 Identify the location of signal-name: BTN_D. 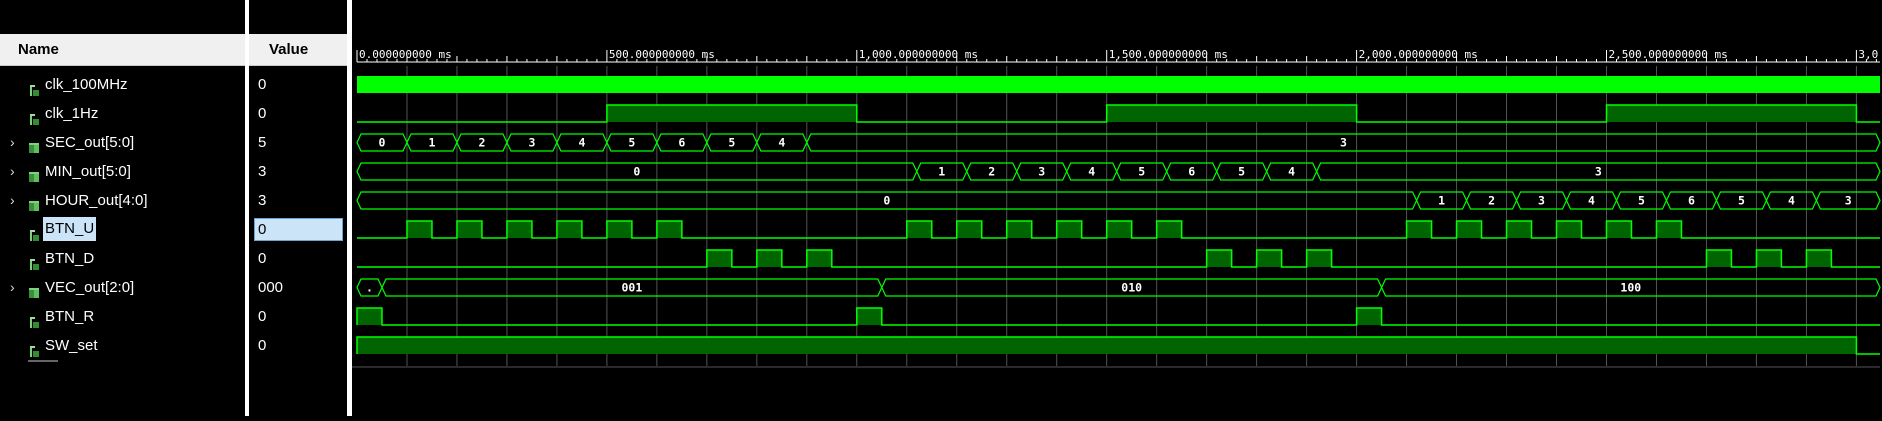
(69, 258).